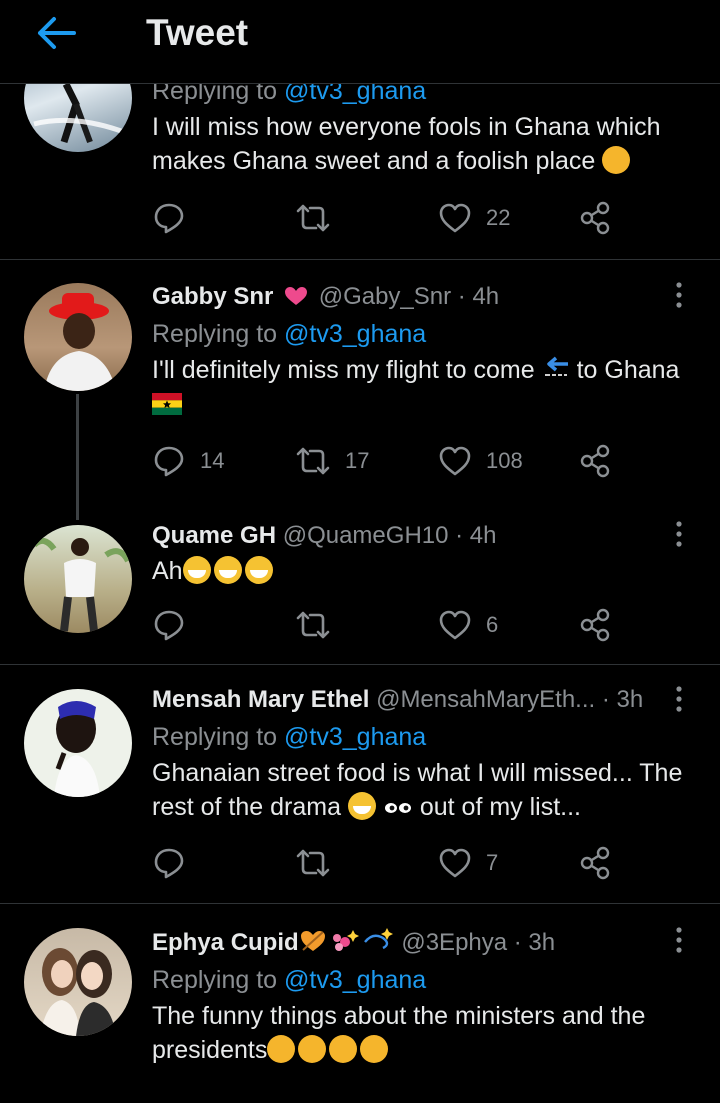 The height and width of the screenshot is (1103, 720). I want to click on handle-timestamp: @3Ephya · 3h, so click(478, 942).